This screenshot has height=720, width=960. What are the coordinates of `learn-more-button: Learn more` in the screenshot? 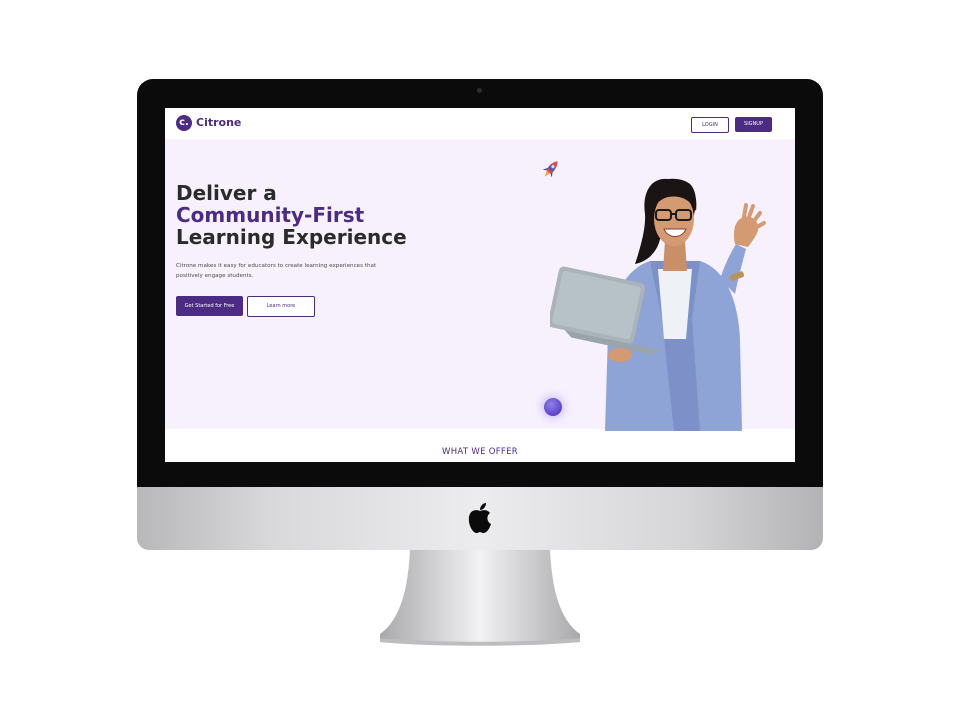 It's located at (281, 306).